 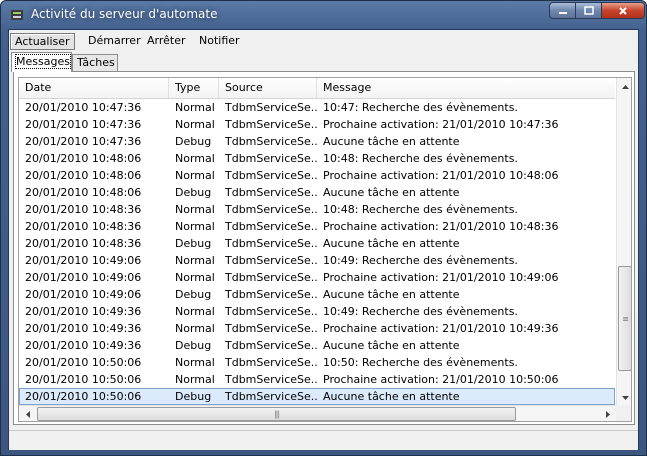 What do you see at coordinates (624, 318) in the screenshot?
I see `vertical-scroll-thumb: ≡` at bounding box center [624, 318].